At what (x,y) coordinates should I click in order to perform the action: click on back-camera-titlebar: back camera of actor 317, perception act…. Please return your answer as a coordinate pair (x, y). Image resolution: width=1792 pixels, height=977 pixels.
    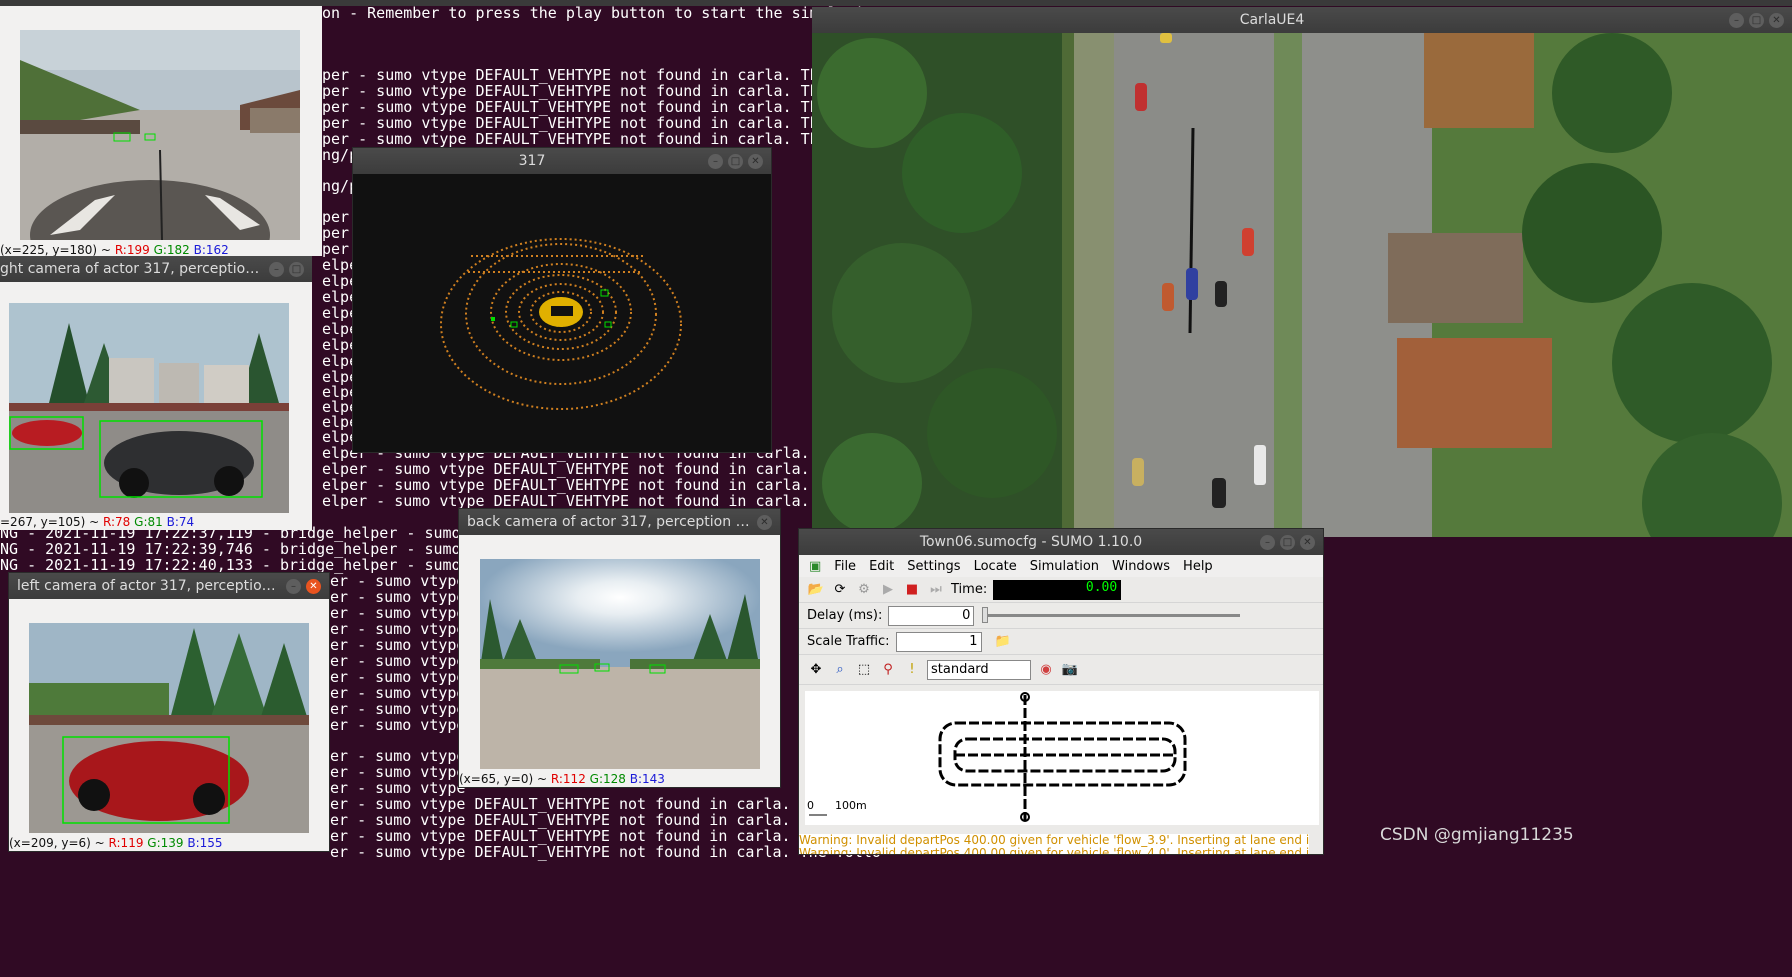
    Looking at the image, I should click on (619, 522).